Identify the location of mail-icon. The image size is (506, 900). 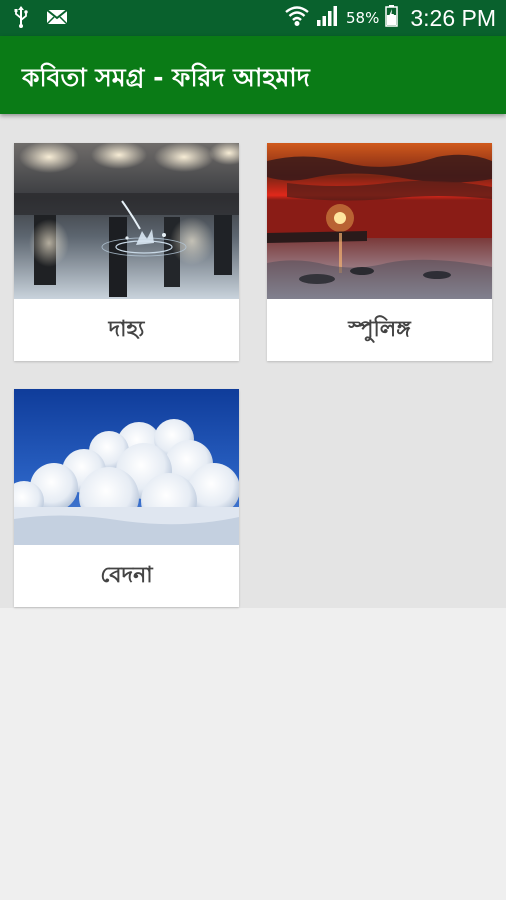
(57, 19).